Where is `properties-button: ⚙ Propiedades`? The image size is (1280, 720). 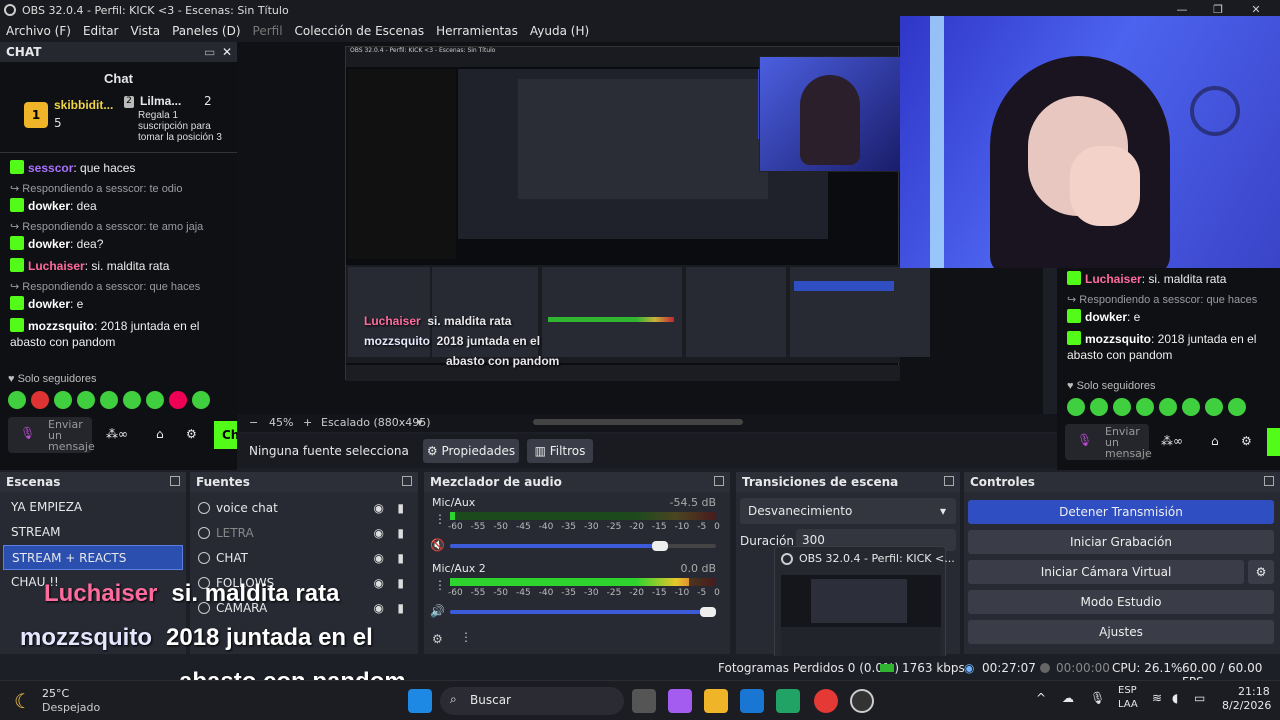 properties-button: ⚙ Propiedades is located at coordinates (471, 451).